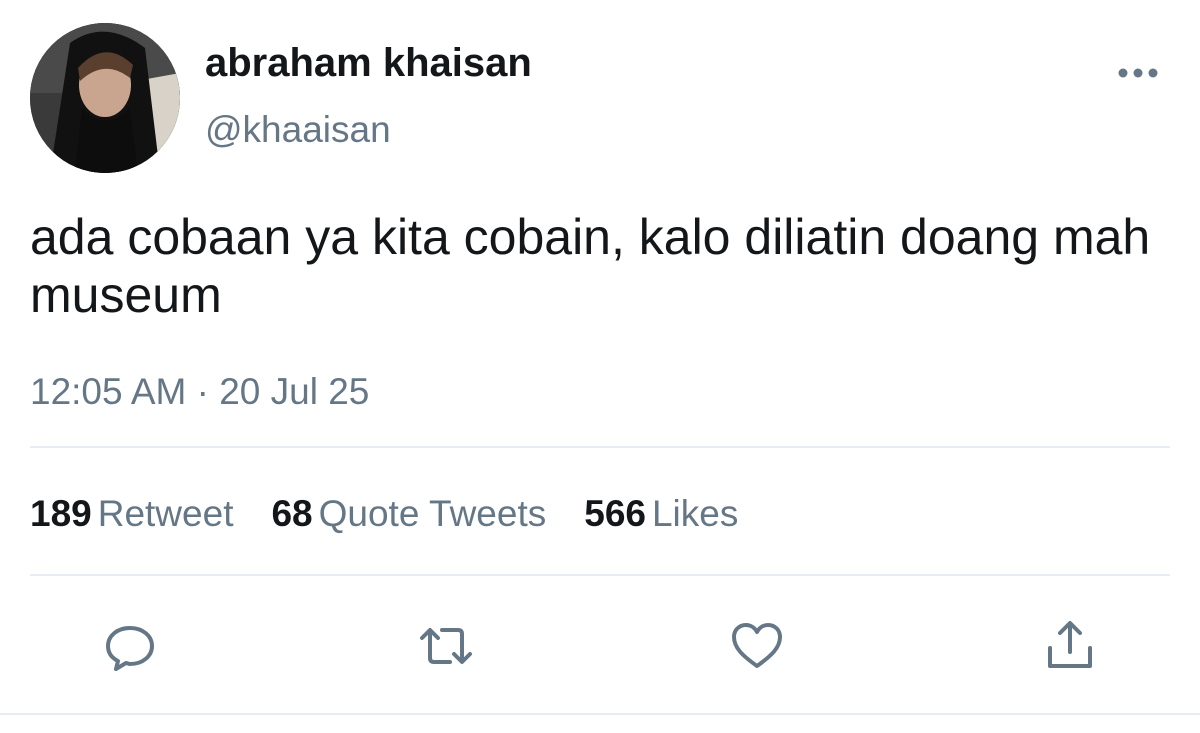 The height and width of the screenshot is (733, 1200). Describe the element at coordinates (368, 63) in the screenshot. I see `display-name: abraham khaisan` at that location.